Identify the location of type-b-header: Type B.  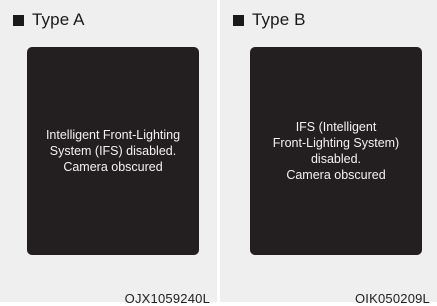
(269, 20).